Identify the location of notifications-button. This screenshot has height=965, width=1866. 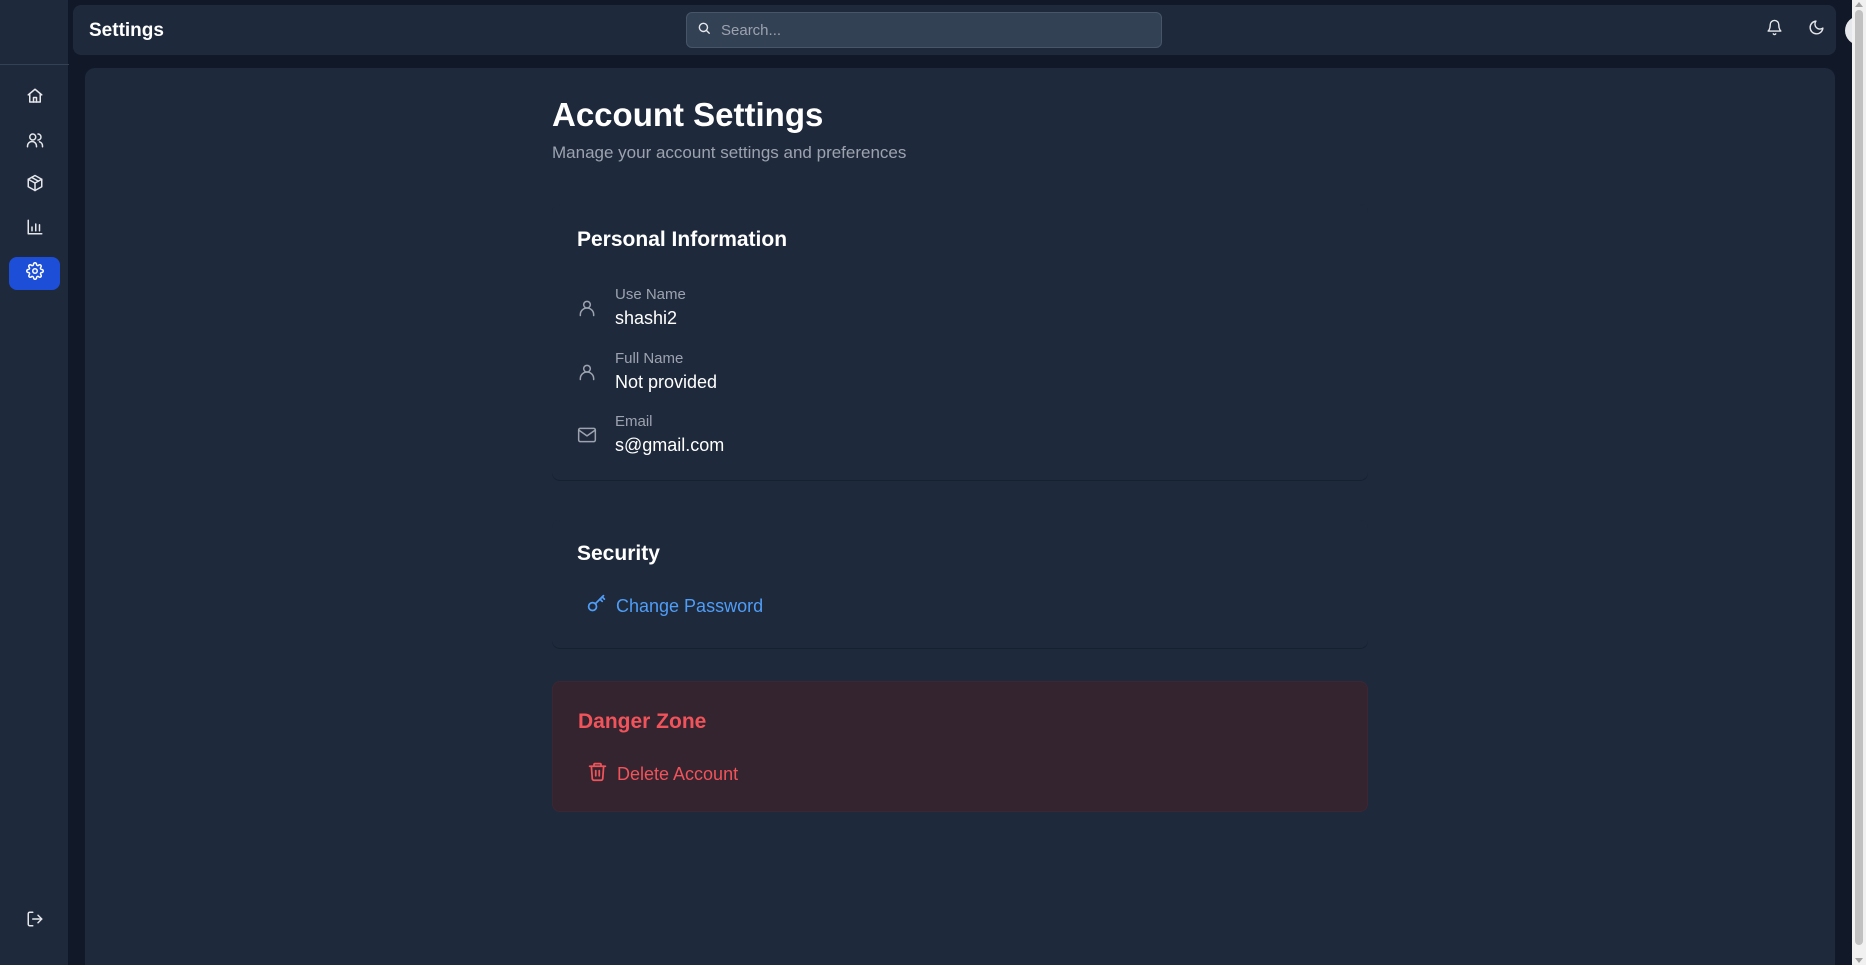
(1774, 30).